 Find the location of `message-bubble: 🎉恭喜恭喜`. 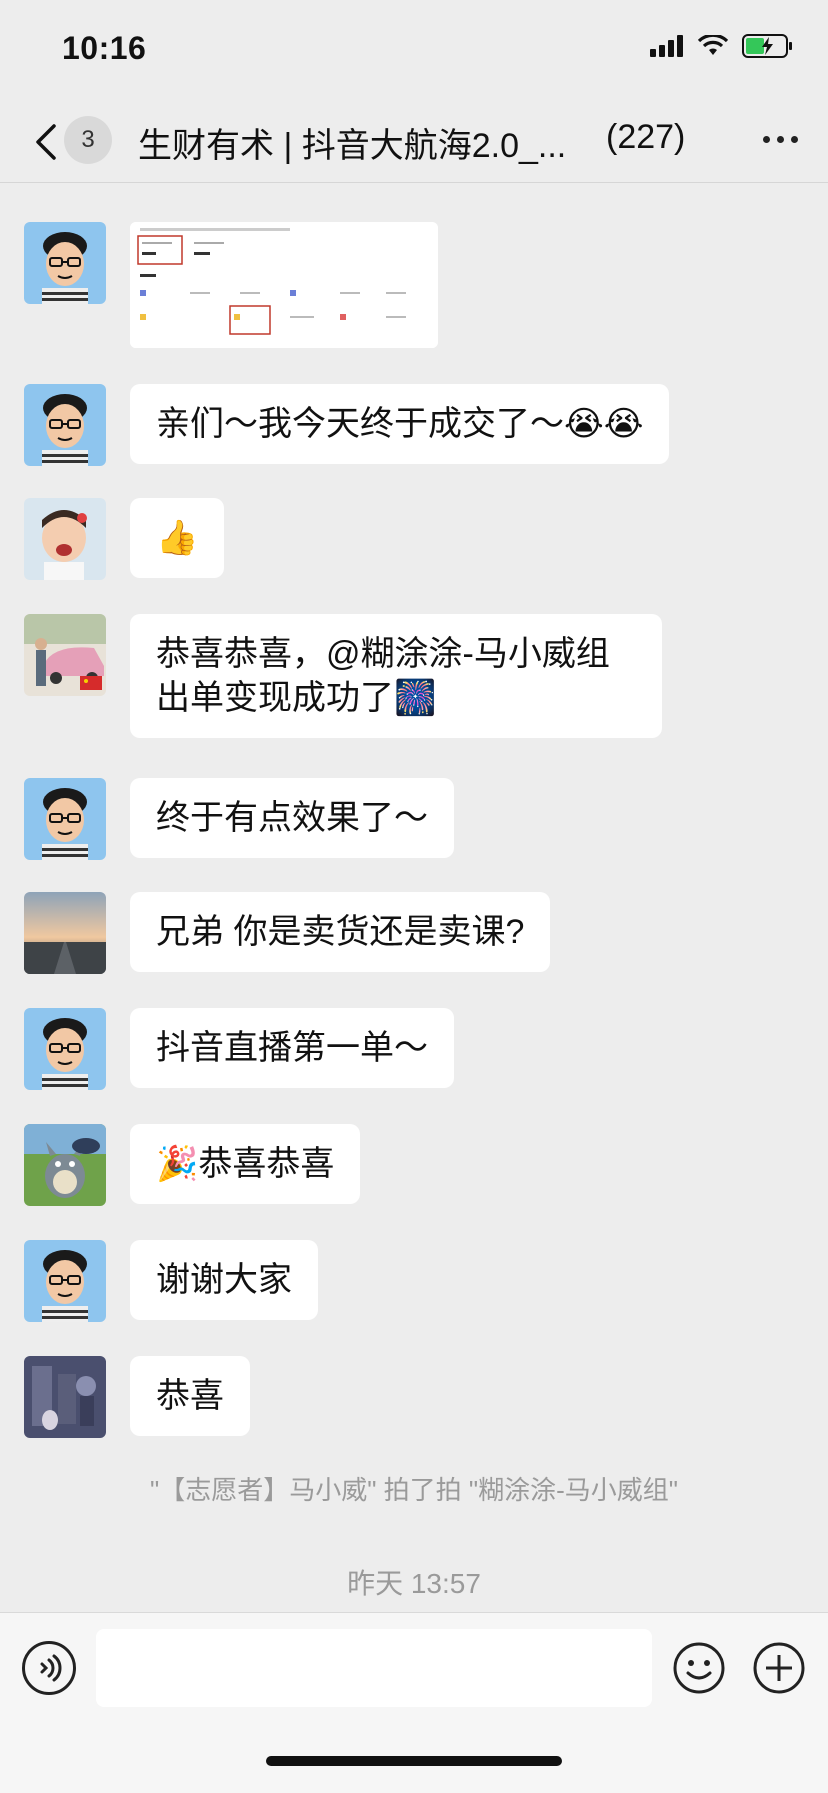

message-bubble: 🎉恭喜恭喜 is located at coordinates (245, 1164).